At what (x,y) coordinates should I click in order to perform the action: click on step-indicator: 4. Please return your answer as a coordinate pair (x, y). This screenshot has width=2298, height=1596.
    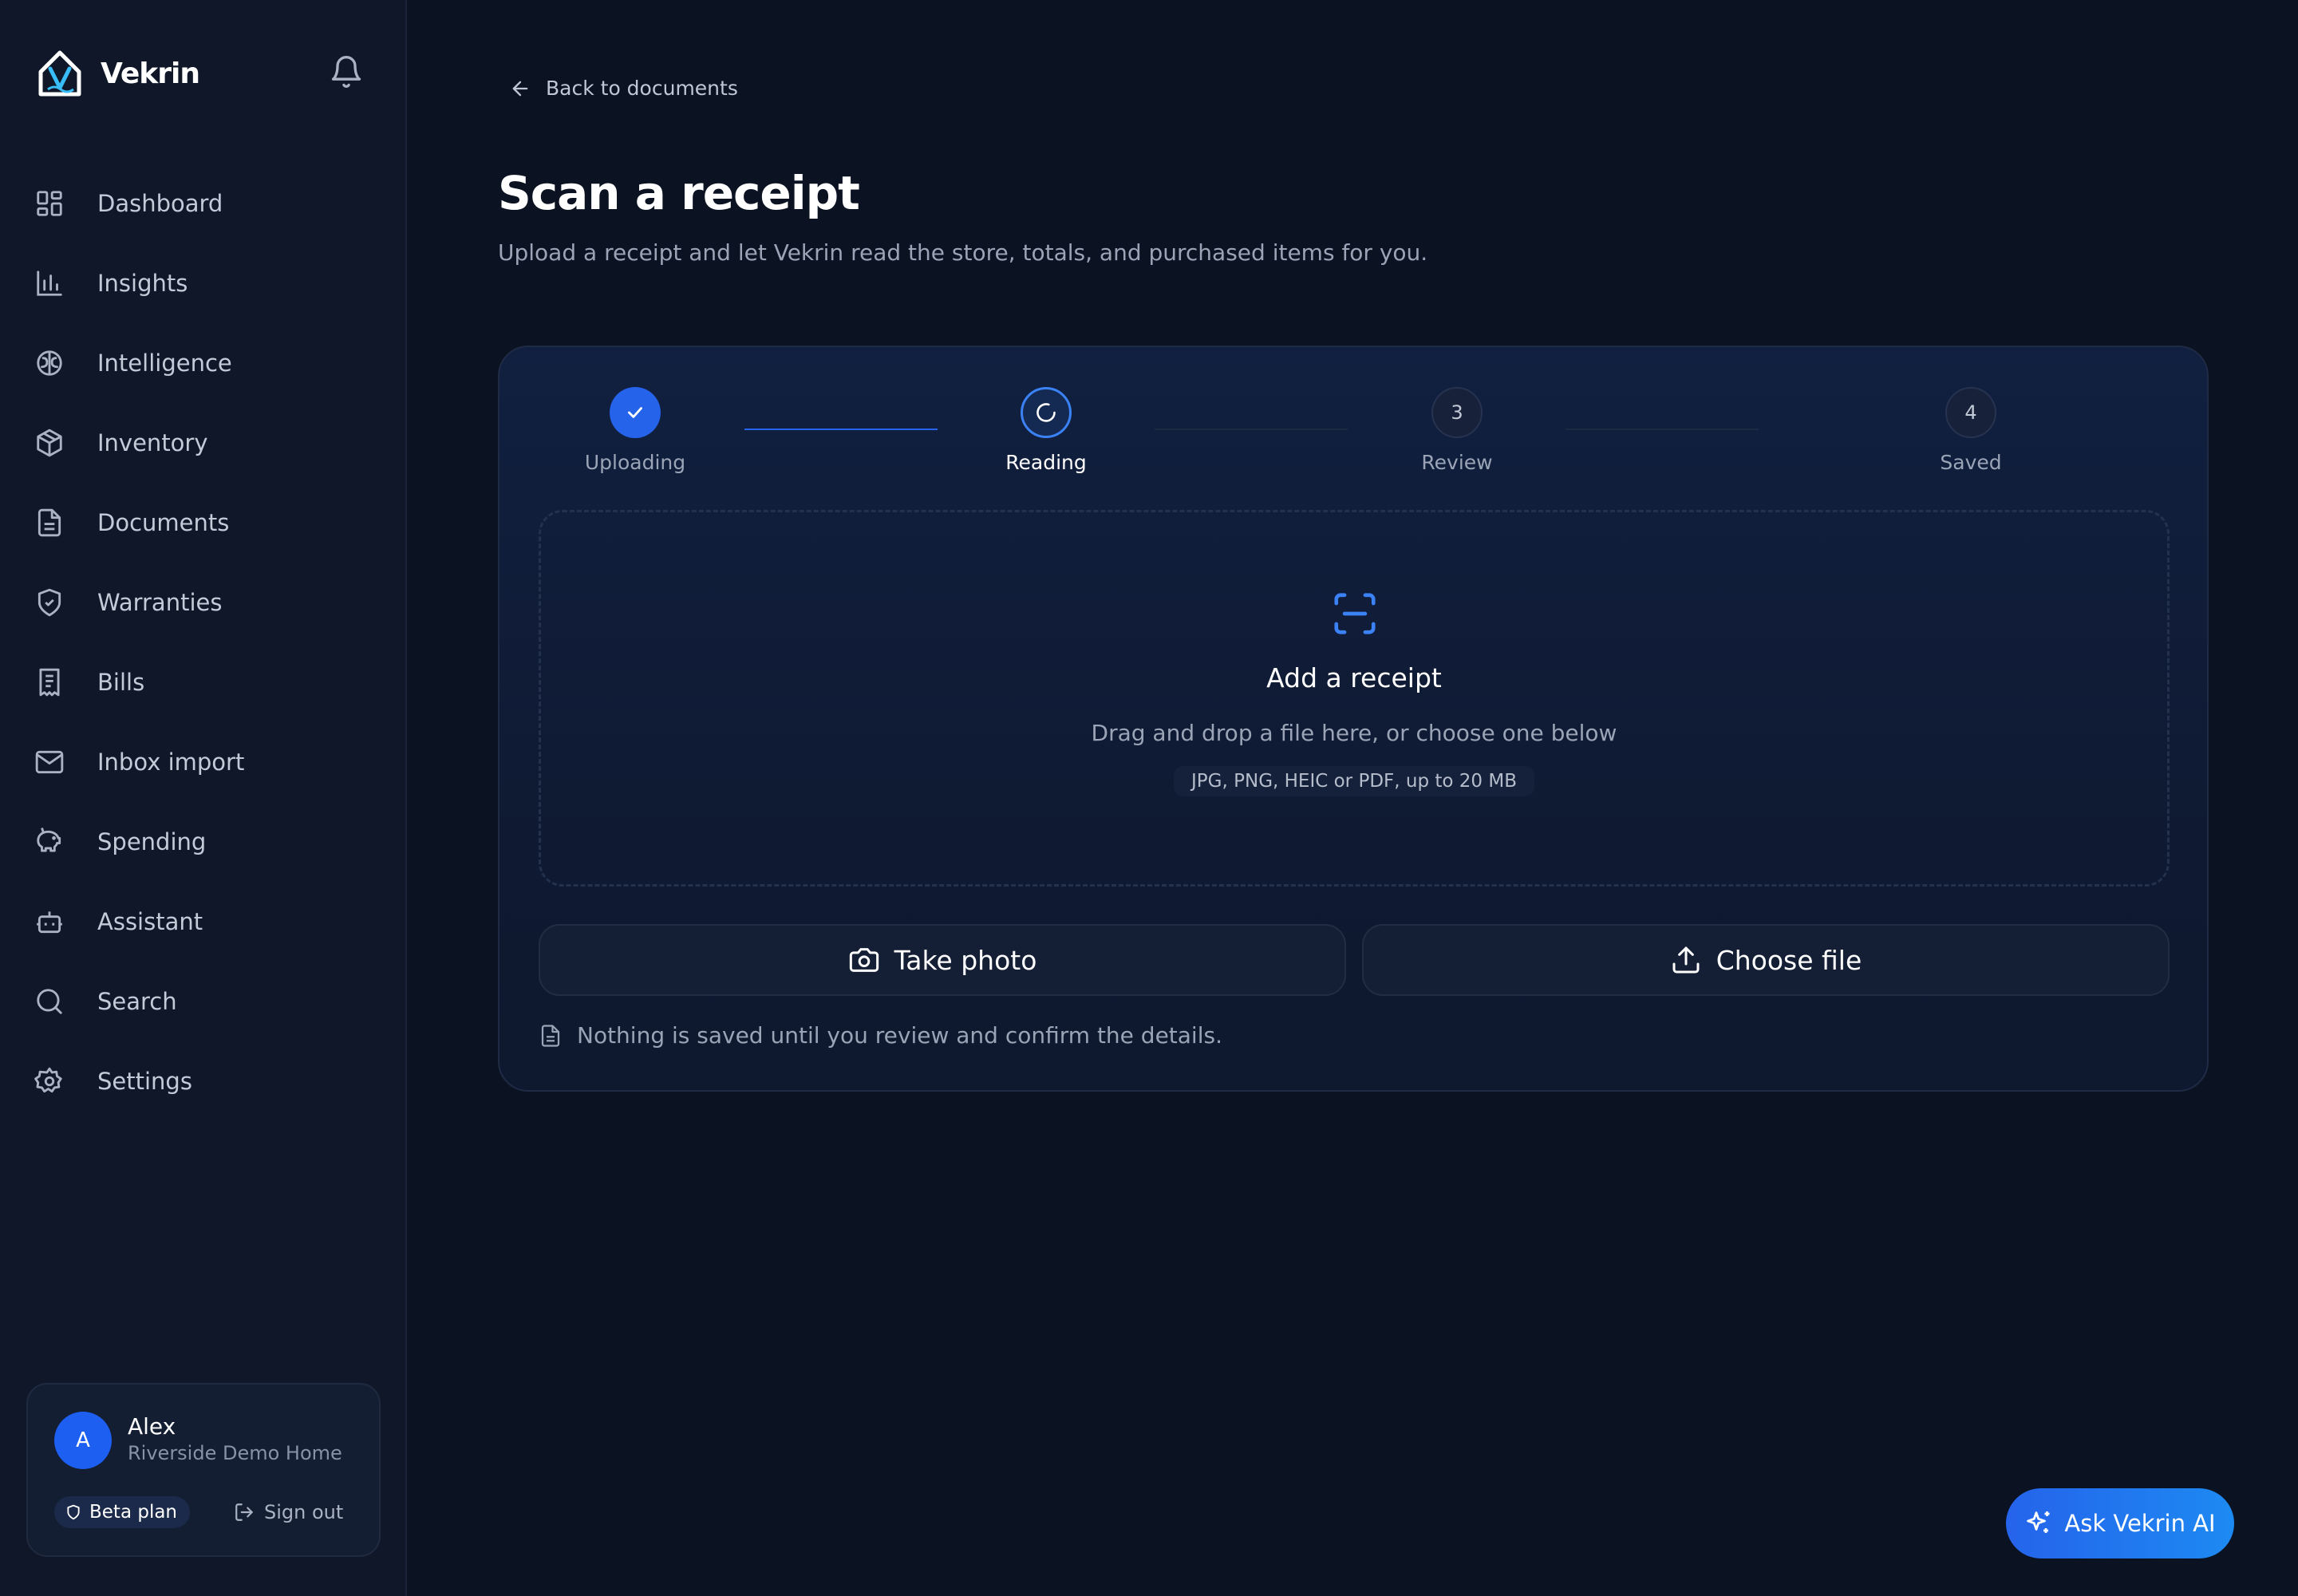
    Looking at the image, I should click on (1970, 412).